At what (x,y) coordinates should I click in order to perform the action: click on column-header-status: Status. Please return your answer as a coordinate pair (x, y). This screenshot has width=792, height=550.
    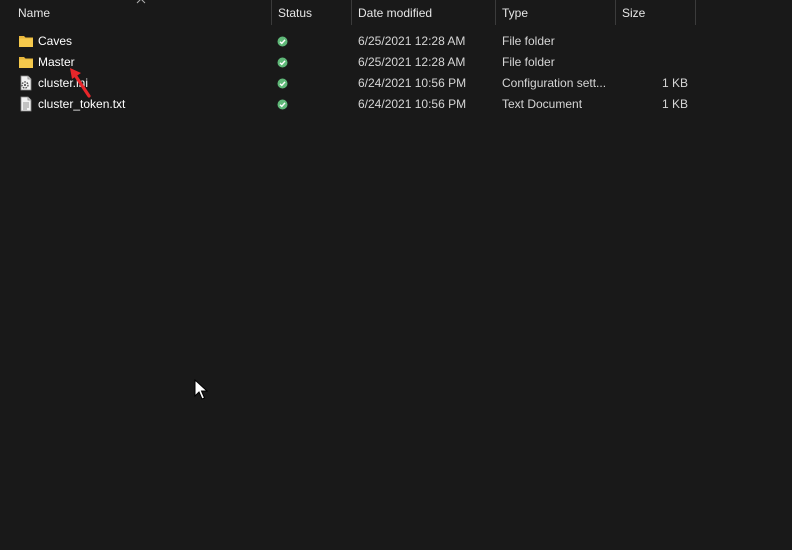
    Looking at the image, I should click on (311, 13).